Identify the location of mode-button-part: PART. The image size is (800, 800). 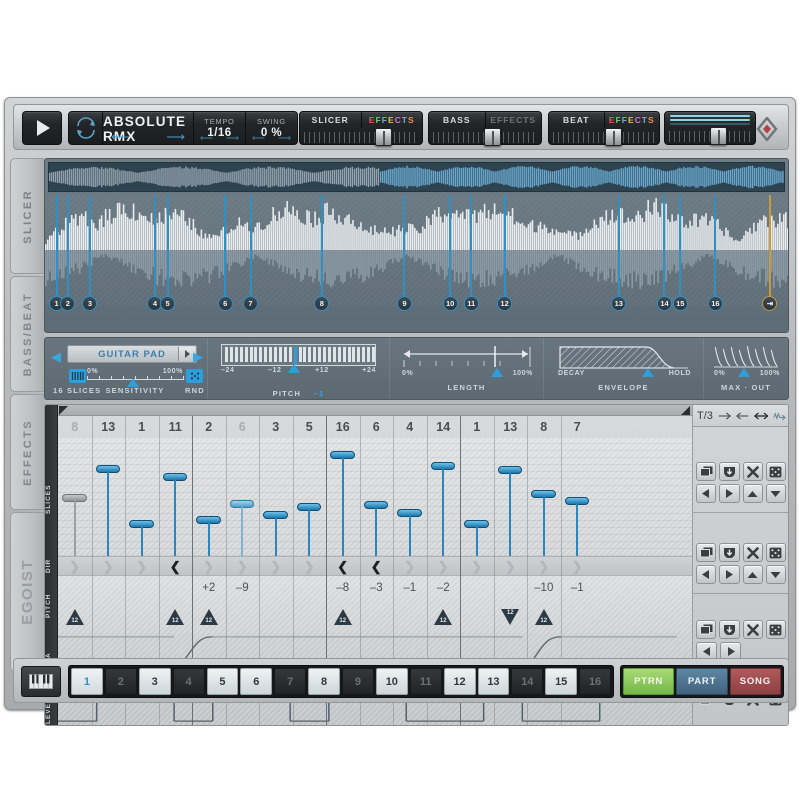
(702, 681).